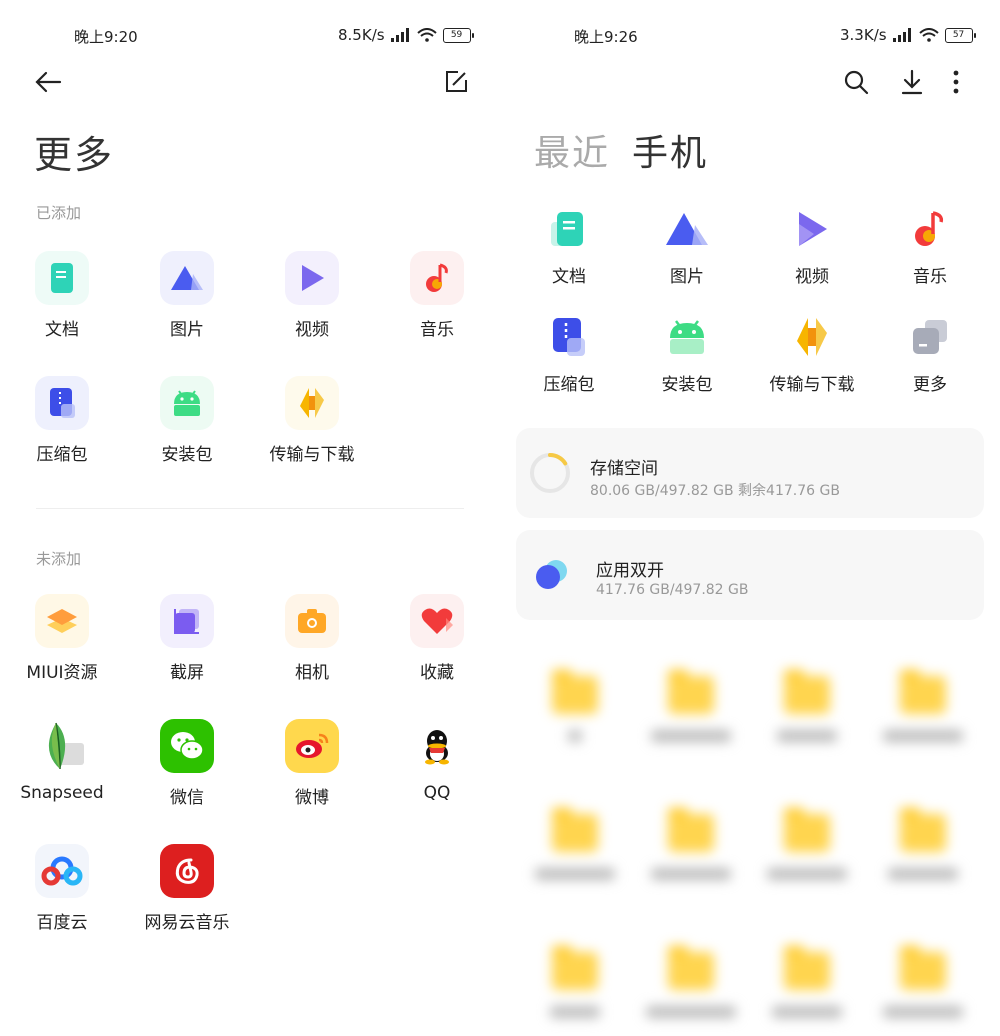  I want to click on view-tabs: 最近 手机, so click(632, 150).